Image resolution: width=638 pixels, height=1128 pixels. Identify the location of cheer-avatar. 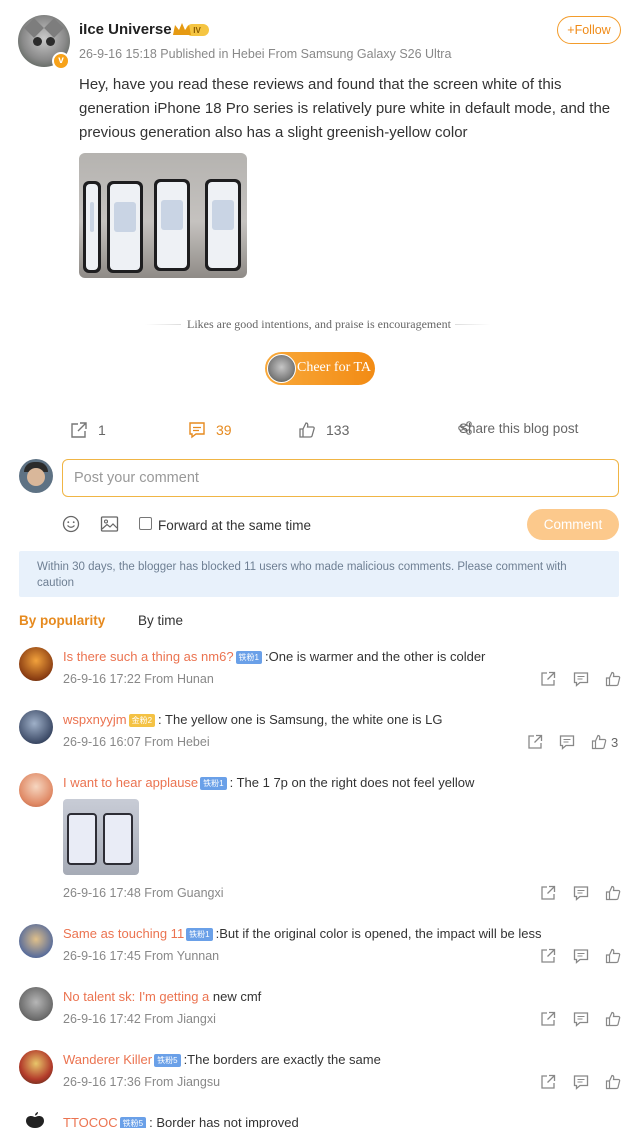
(281, 368).